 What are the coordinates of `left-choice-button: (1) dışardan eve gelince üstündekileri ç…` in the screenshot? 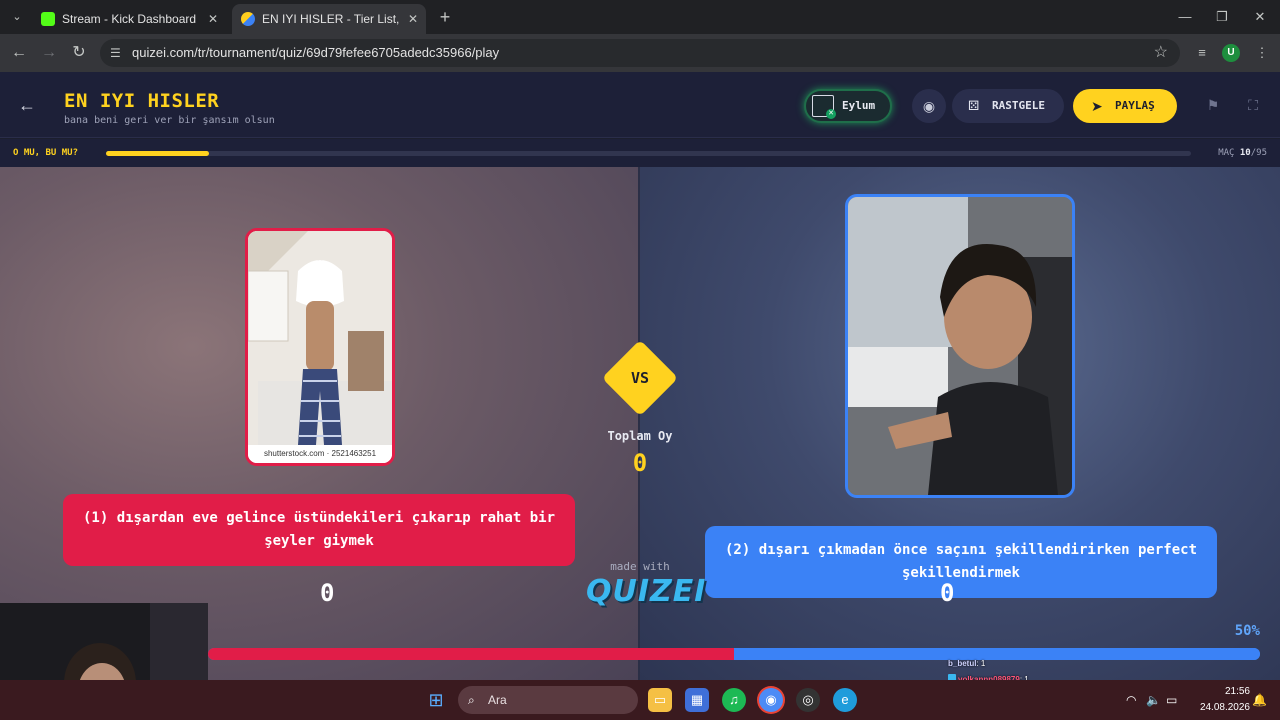 It's located at (319, 530).